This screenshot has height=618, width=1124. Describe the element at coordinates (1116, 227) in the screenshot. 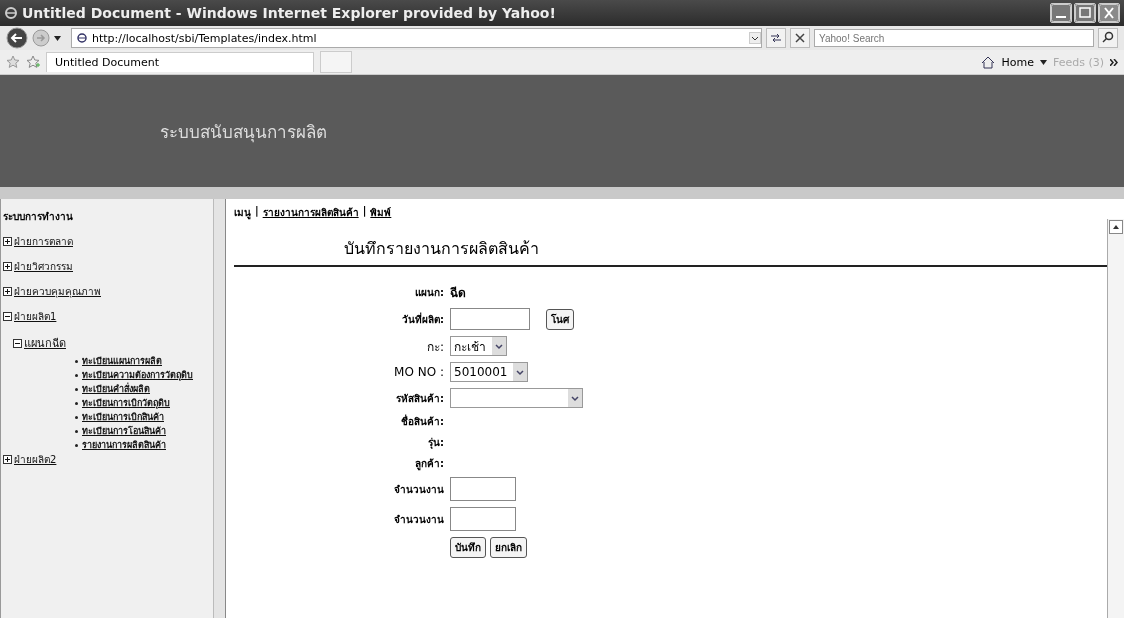

I see `scroll-up-icon` at that location.